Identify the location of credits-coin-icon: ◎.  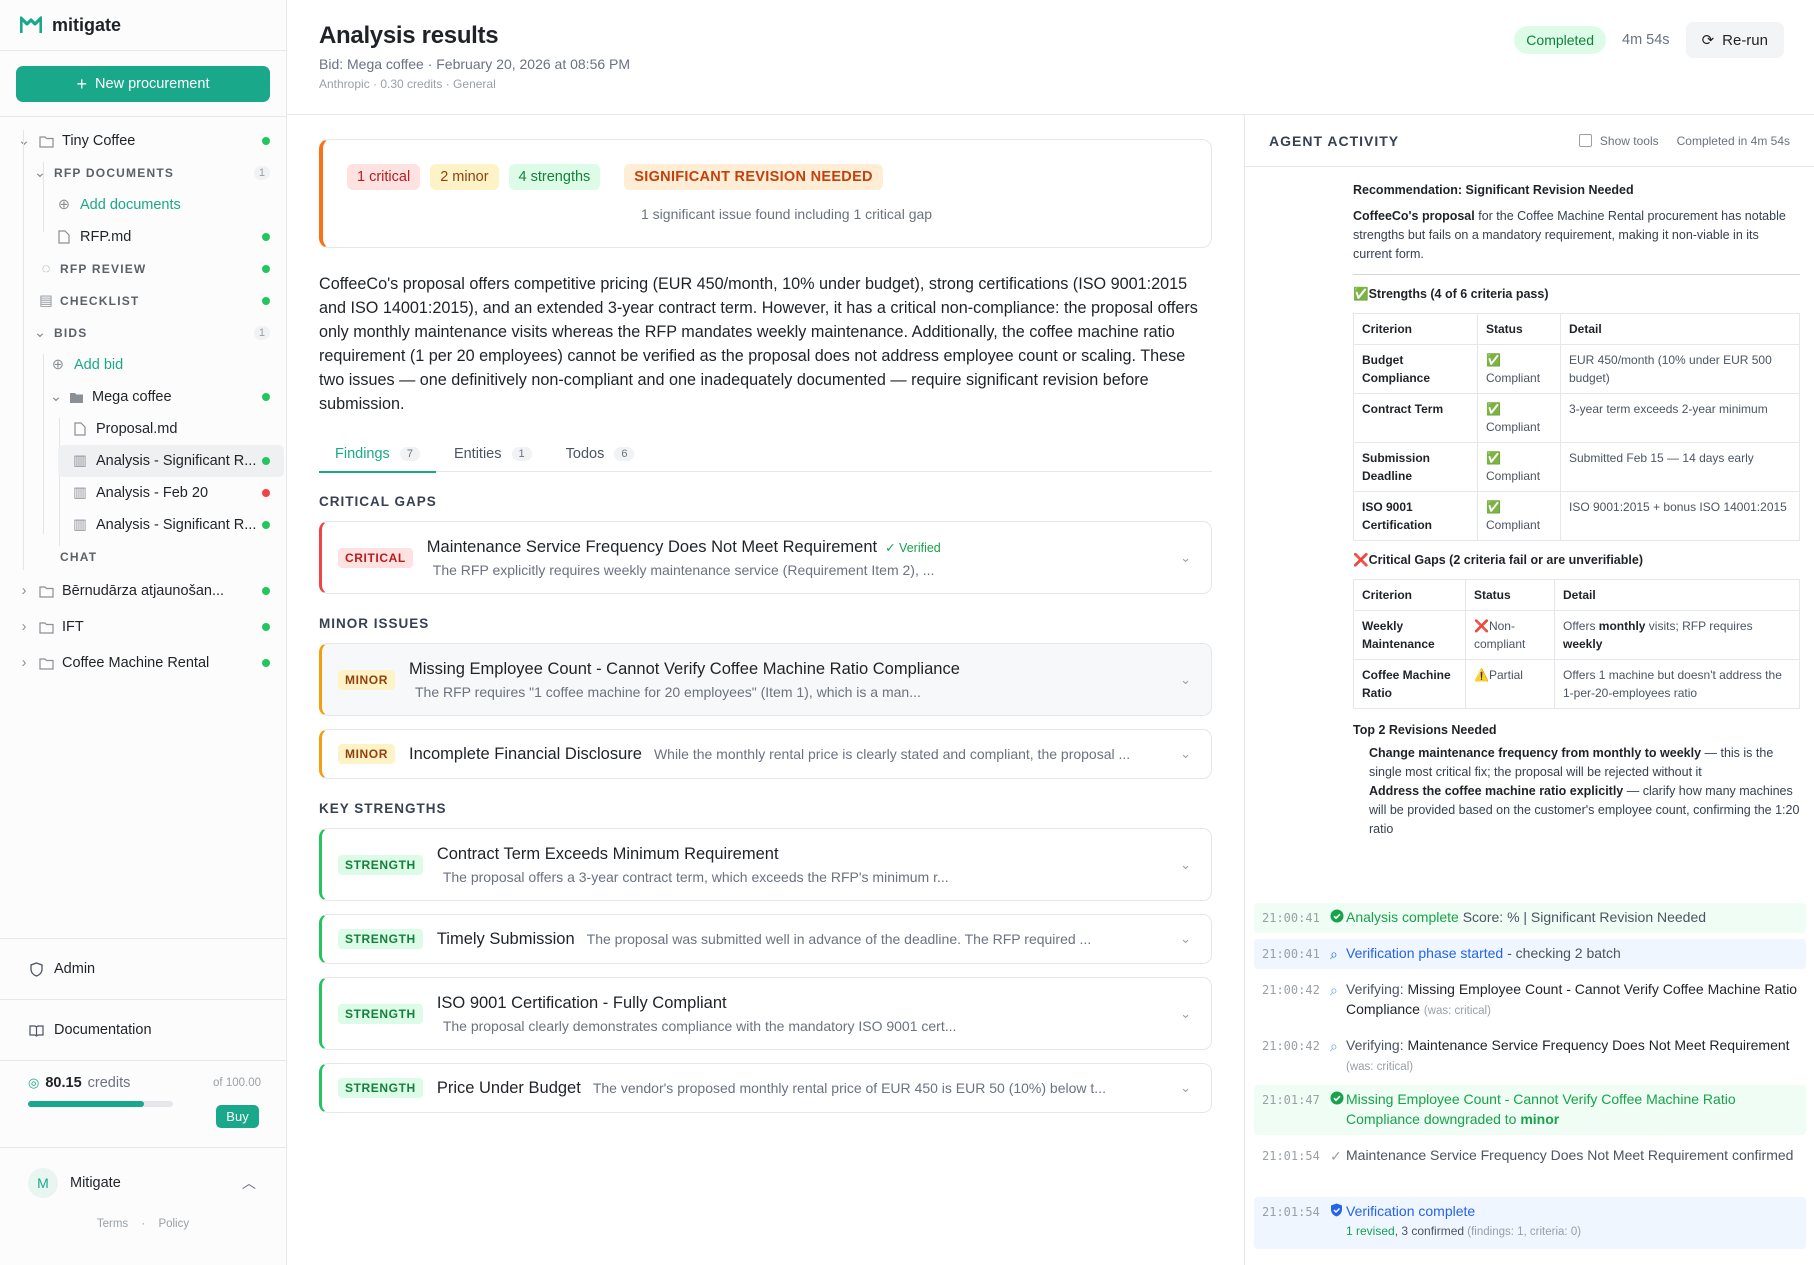
(34, 1082).